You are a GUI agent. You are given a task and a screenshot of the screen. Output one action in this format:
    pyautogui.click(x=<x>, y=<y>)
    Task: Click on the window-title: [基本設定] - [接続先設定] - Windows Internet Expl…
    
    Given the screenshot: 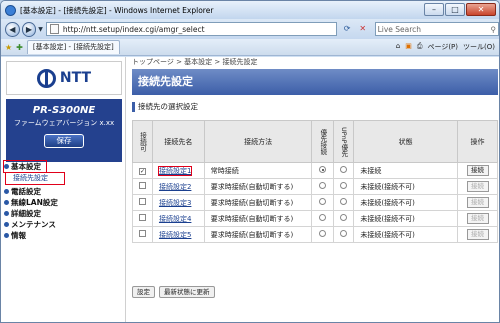 What is the action you would take?
    pyautogui.click(x=117, y=10)
    